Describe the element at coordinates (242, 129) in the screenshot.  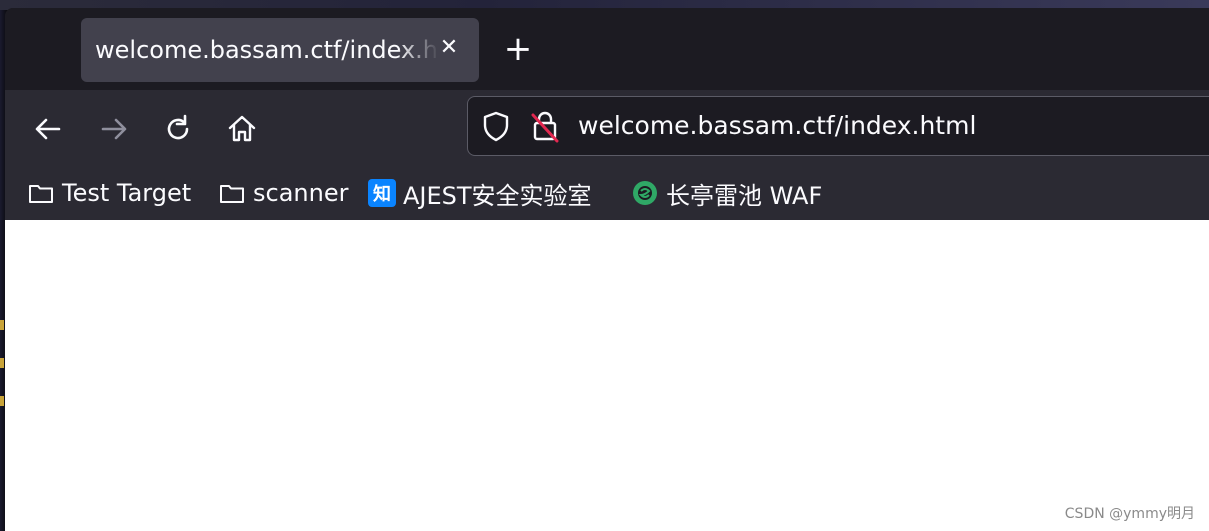
I see `home-icon` at that location.